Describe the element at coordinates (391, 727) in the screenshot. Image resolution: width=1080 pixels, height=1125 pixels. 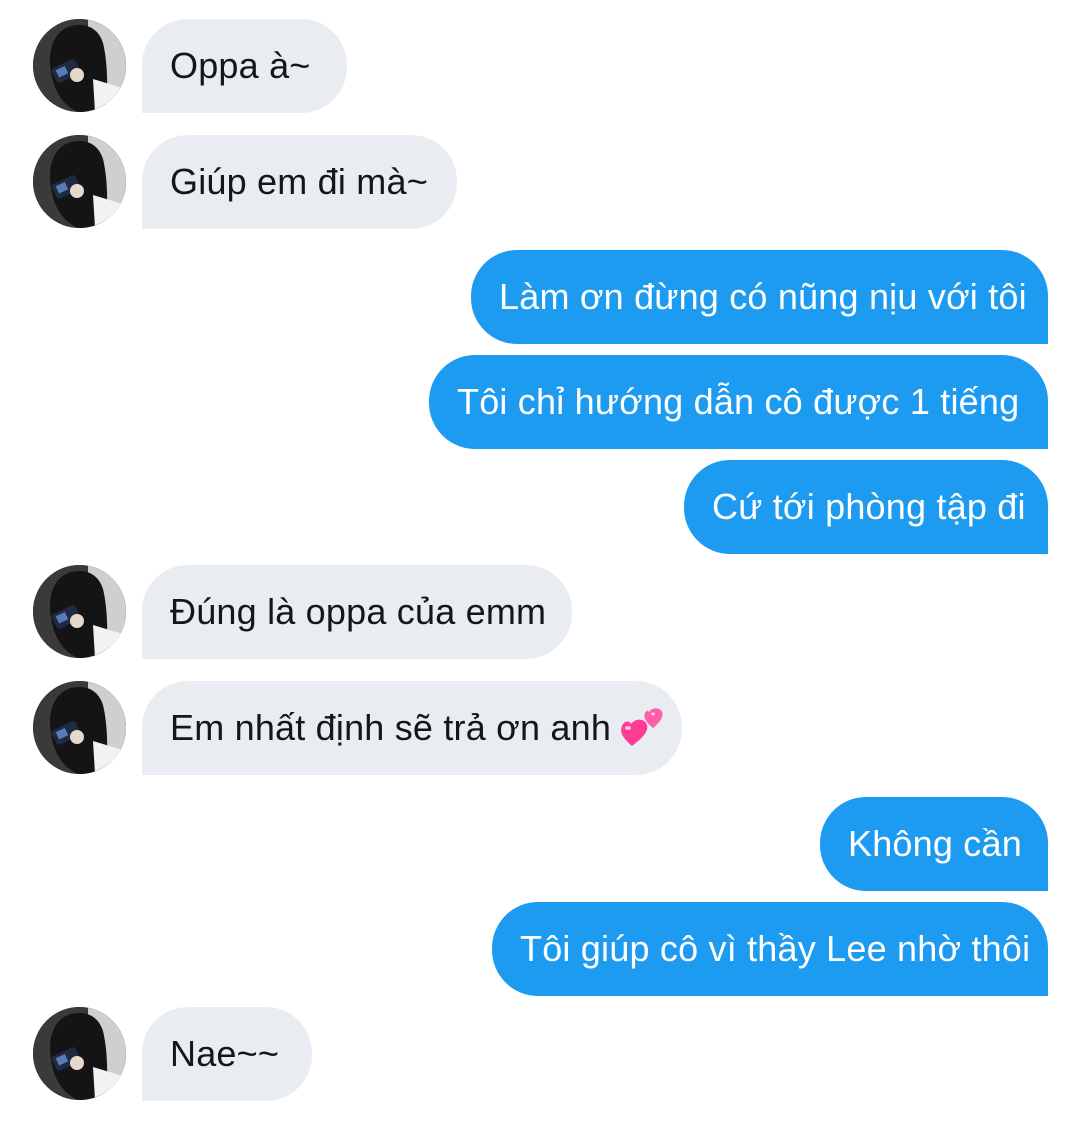
I see `message-text: Em nhất định sẽ trả ơn anh` at that location.